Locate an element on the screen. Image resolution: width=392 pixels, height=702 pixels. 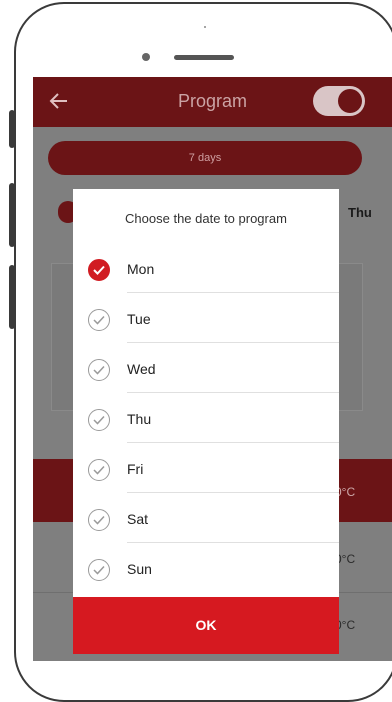
ok-button: OK is located at coordinates (206, 625).